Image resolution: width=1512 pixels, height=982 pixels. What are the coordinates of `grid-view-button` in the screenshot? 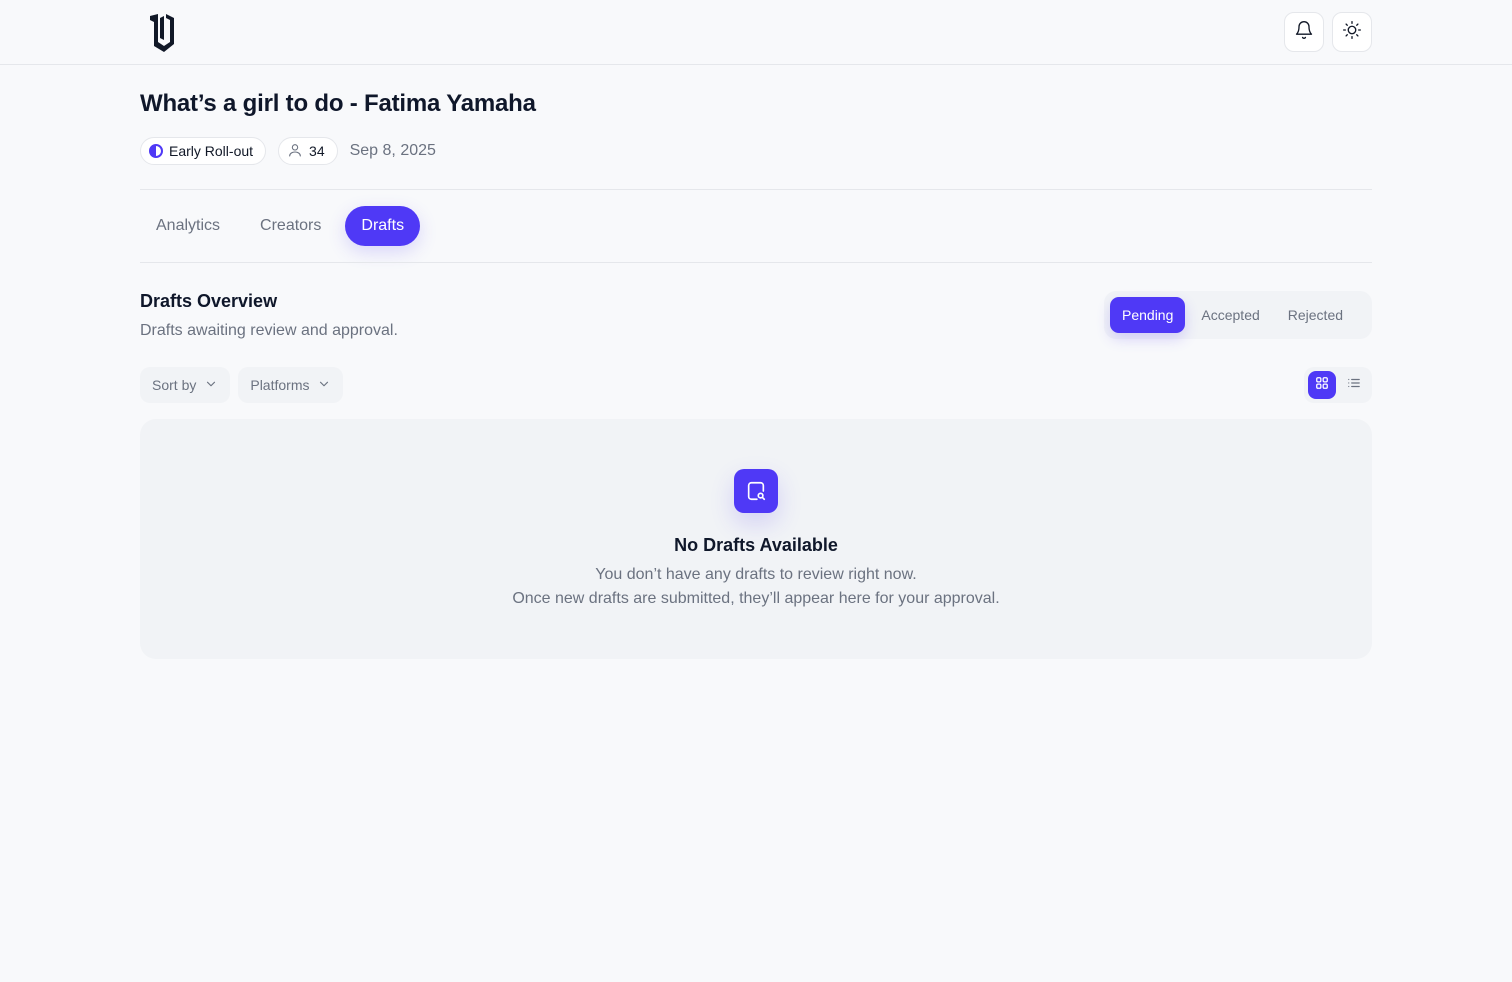 It's located at (1322, 385).